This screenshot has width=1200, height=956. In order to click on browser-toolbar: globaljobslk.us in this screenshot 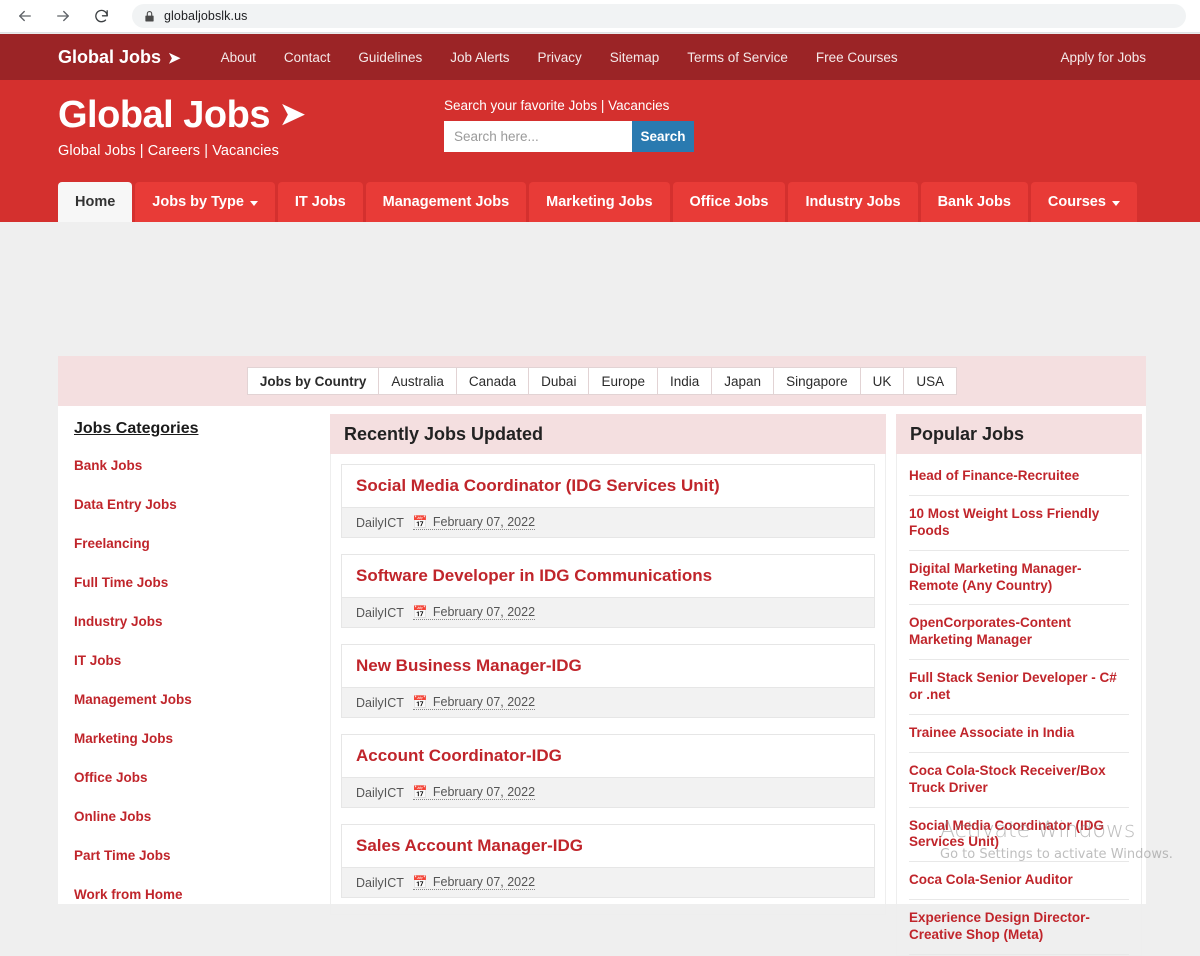, I will do `click(600, 16)`.